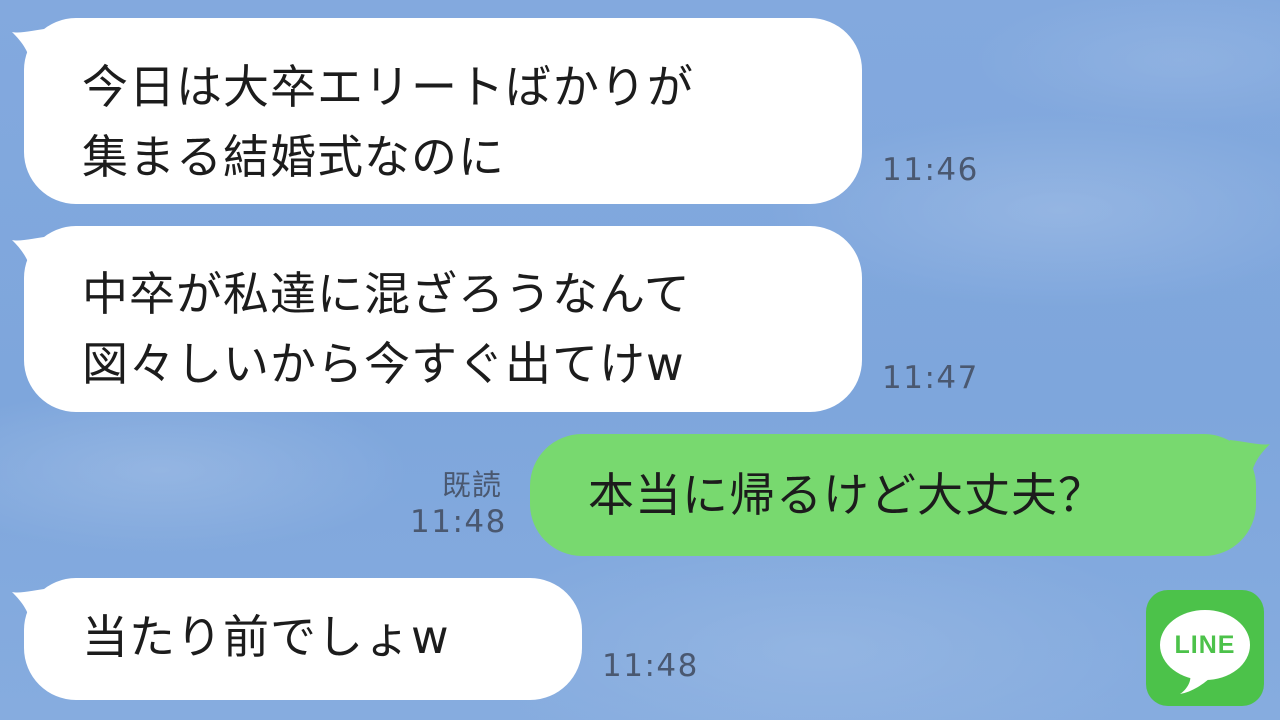  I want to click on line-logo-text: LINE, so click(1205, 645).